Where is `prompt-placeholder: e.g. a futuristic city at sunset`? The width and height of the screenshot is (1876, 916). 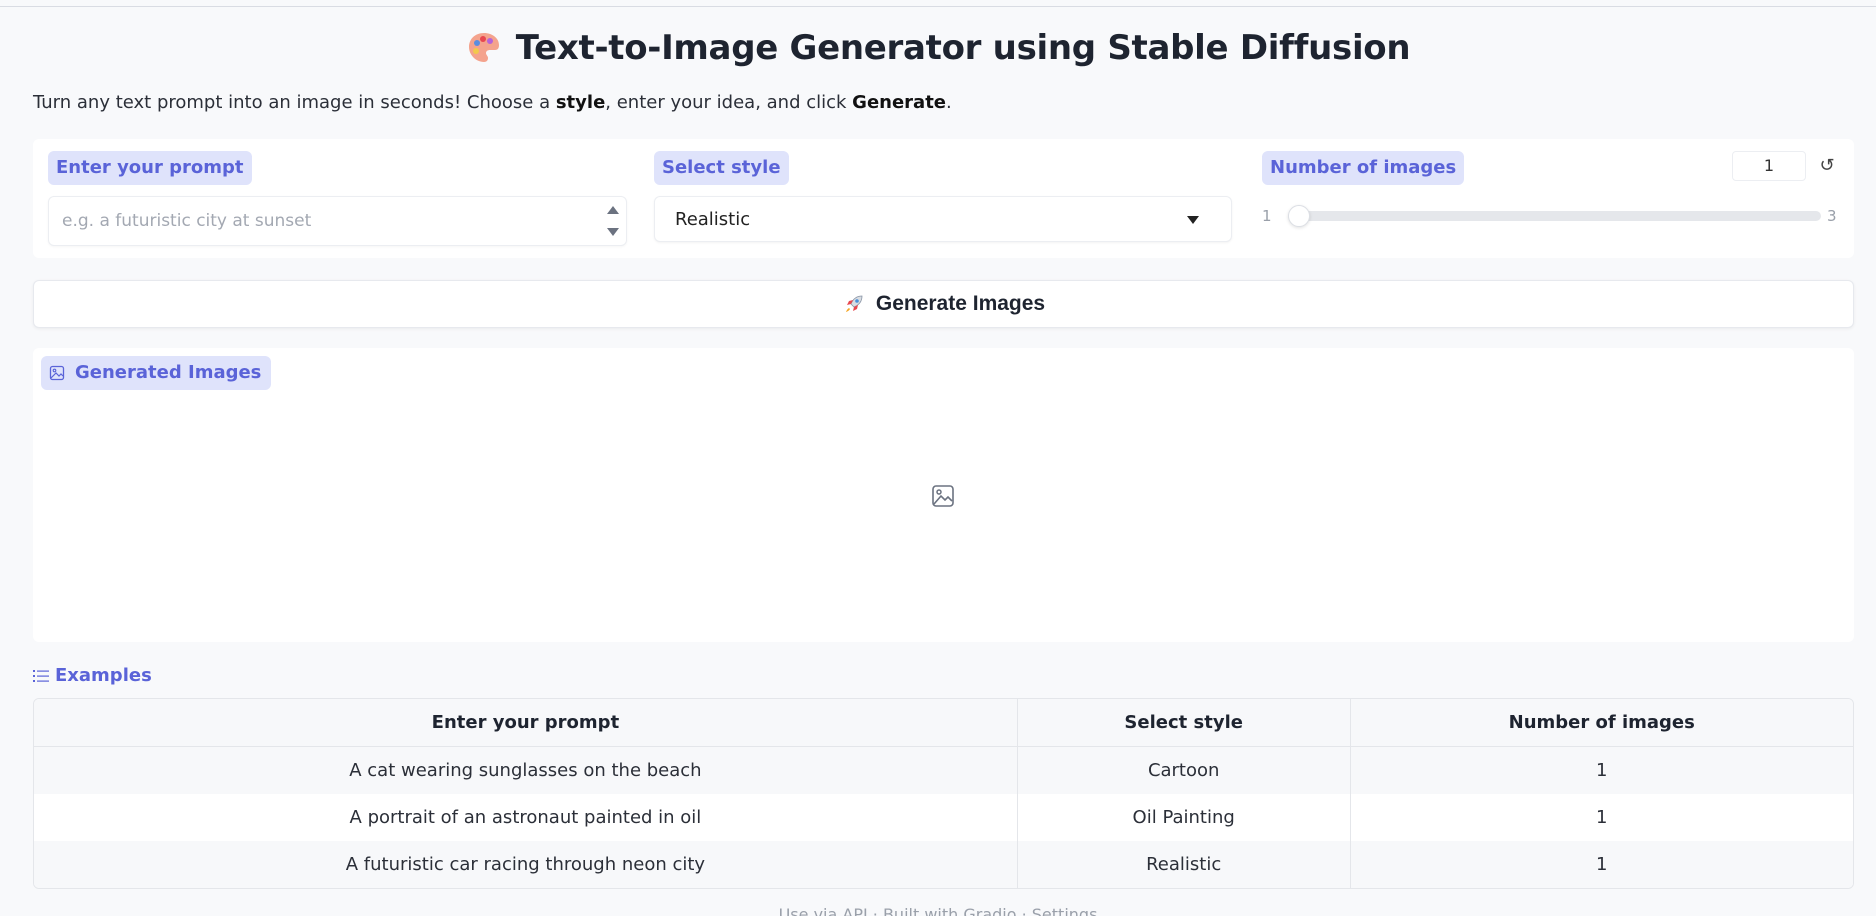
prompt-placeholder: e.g. a futuristic city at sunset is located at coordinates (187, 221).